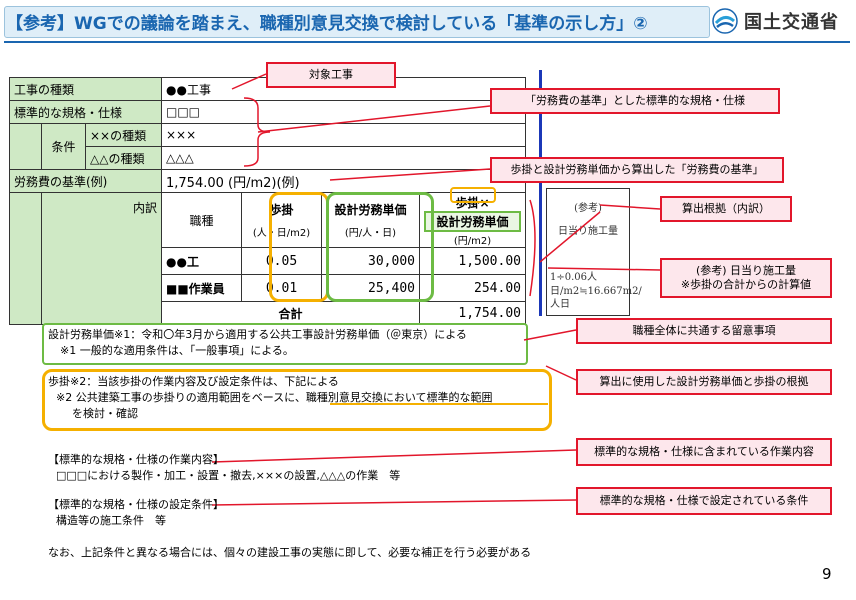  What do you see at coordinates (136, 504) in the screenshot?
I see `conditions-title: 【標準的な規格・仕様の設定条件】` at bounding box center [136, 504].